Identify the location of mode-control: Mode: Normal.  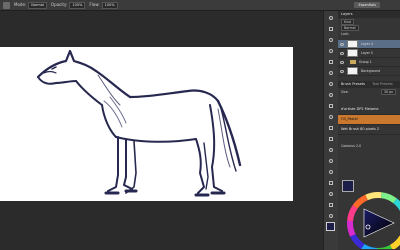
(30, 5).